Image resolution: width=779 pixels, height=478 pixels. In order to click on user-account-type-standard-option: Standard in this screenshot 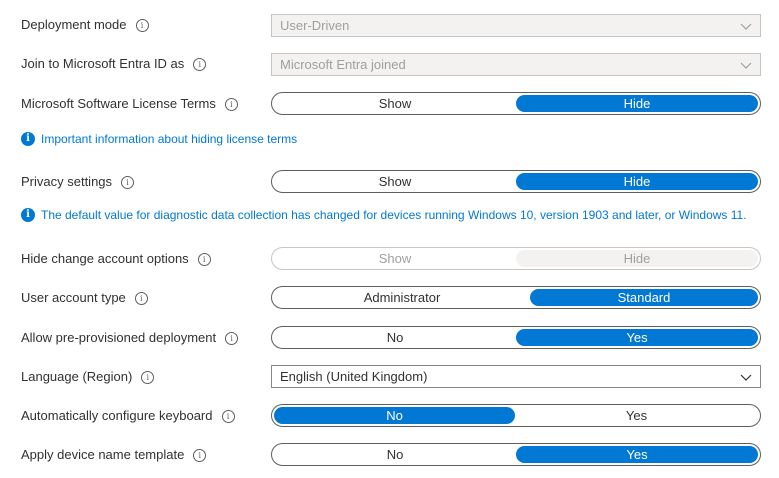, I will do `click(644, 297)`.